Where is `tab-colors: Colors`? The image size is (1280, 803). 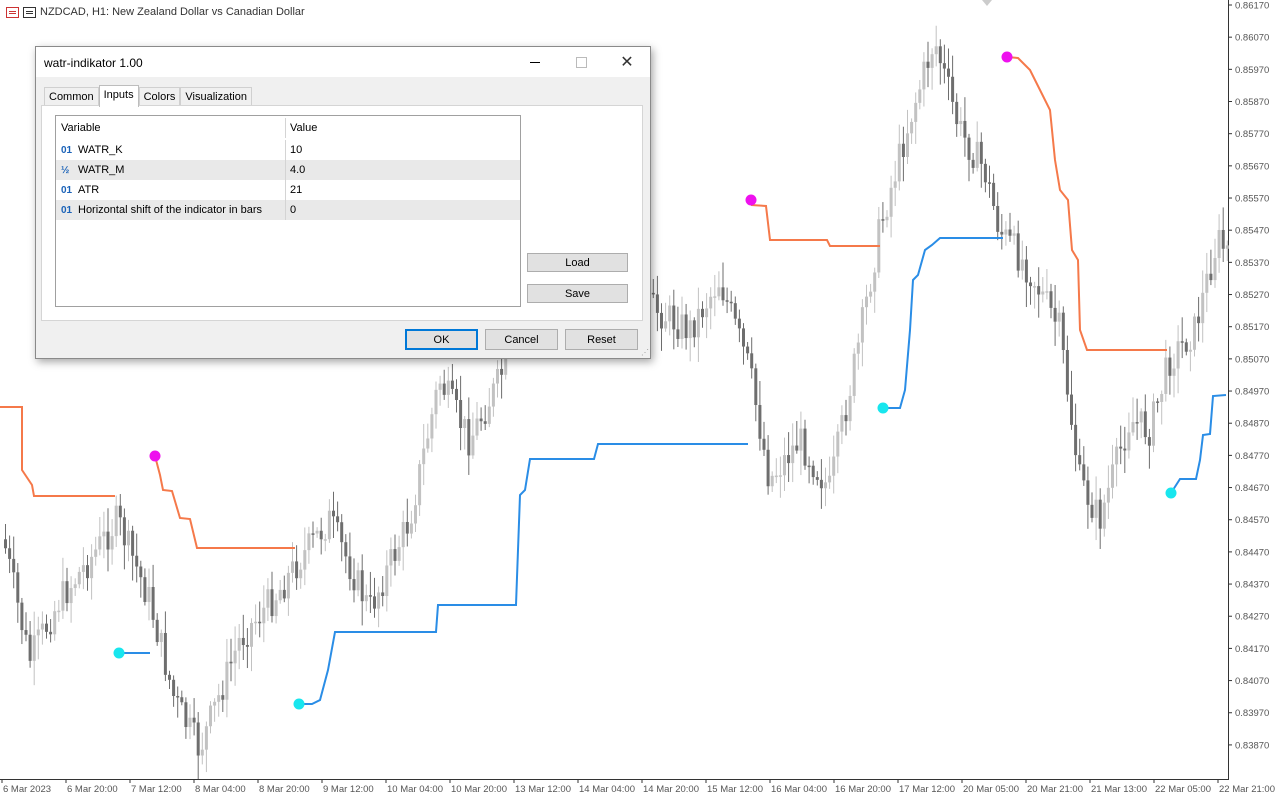
tab-colors: Colors is located at coordinates (159, 97).